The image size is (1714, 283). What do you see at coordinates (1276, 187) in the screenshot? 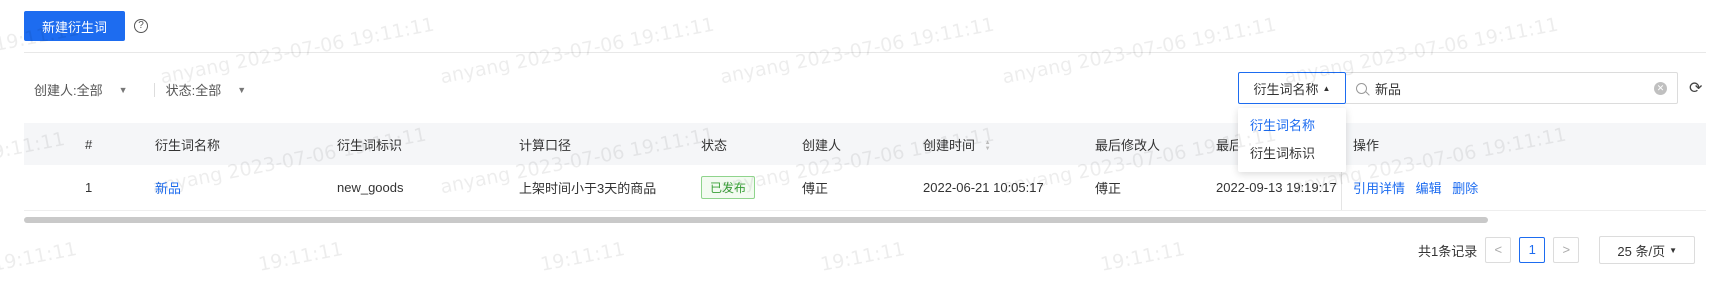
I see `row-modified-at: 2022-09-13 19:19:17` at bounding box center [1276, 187].